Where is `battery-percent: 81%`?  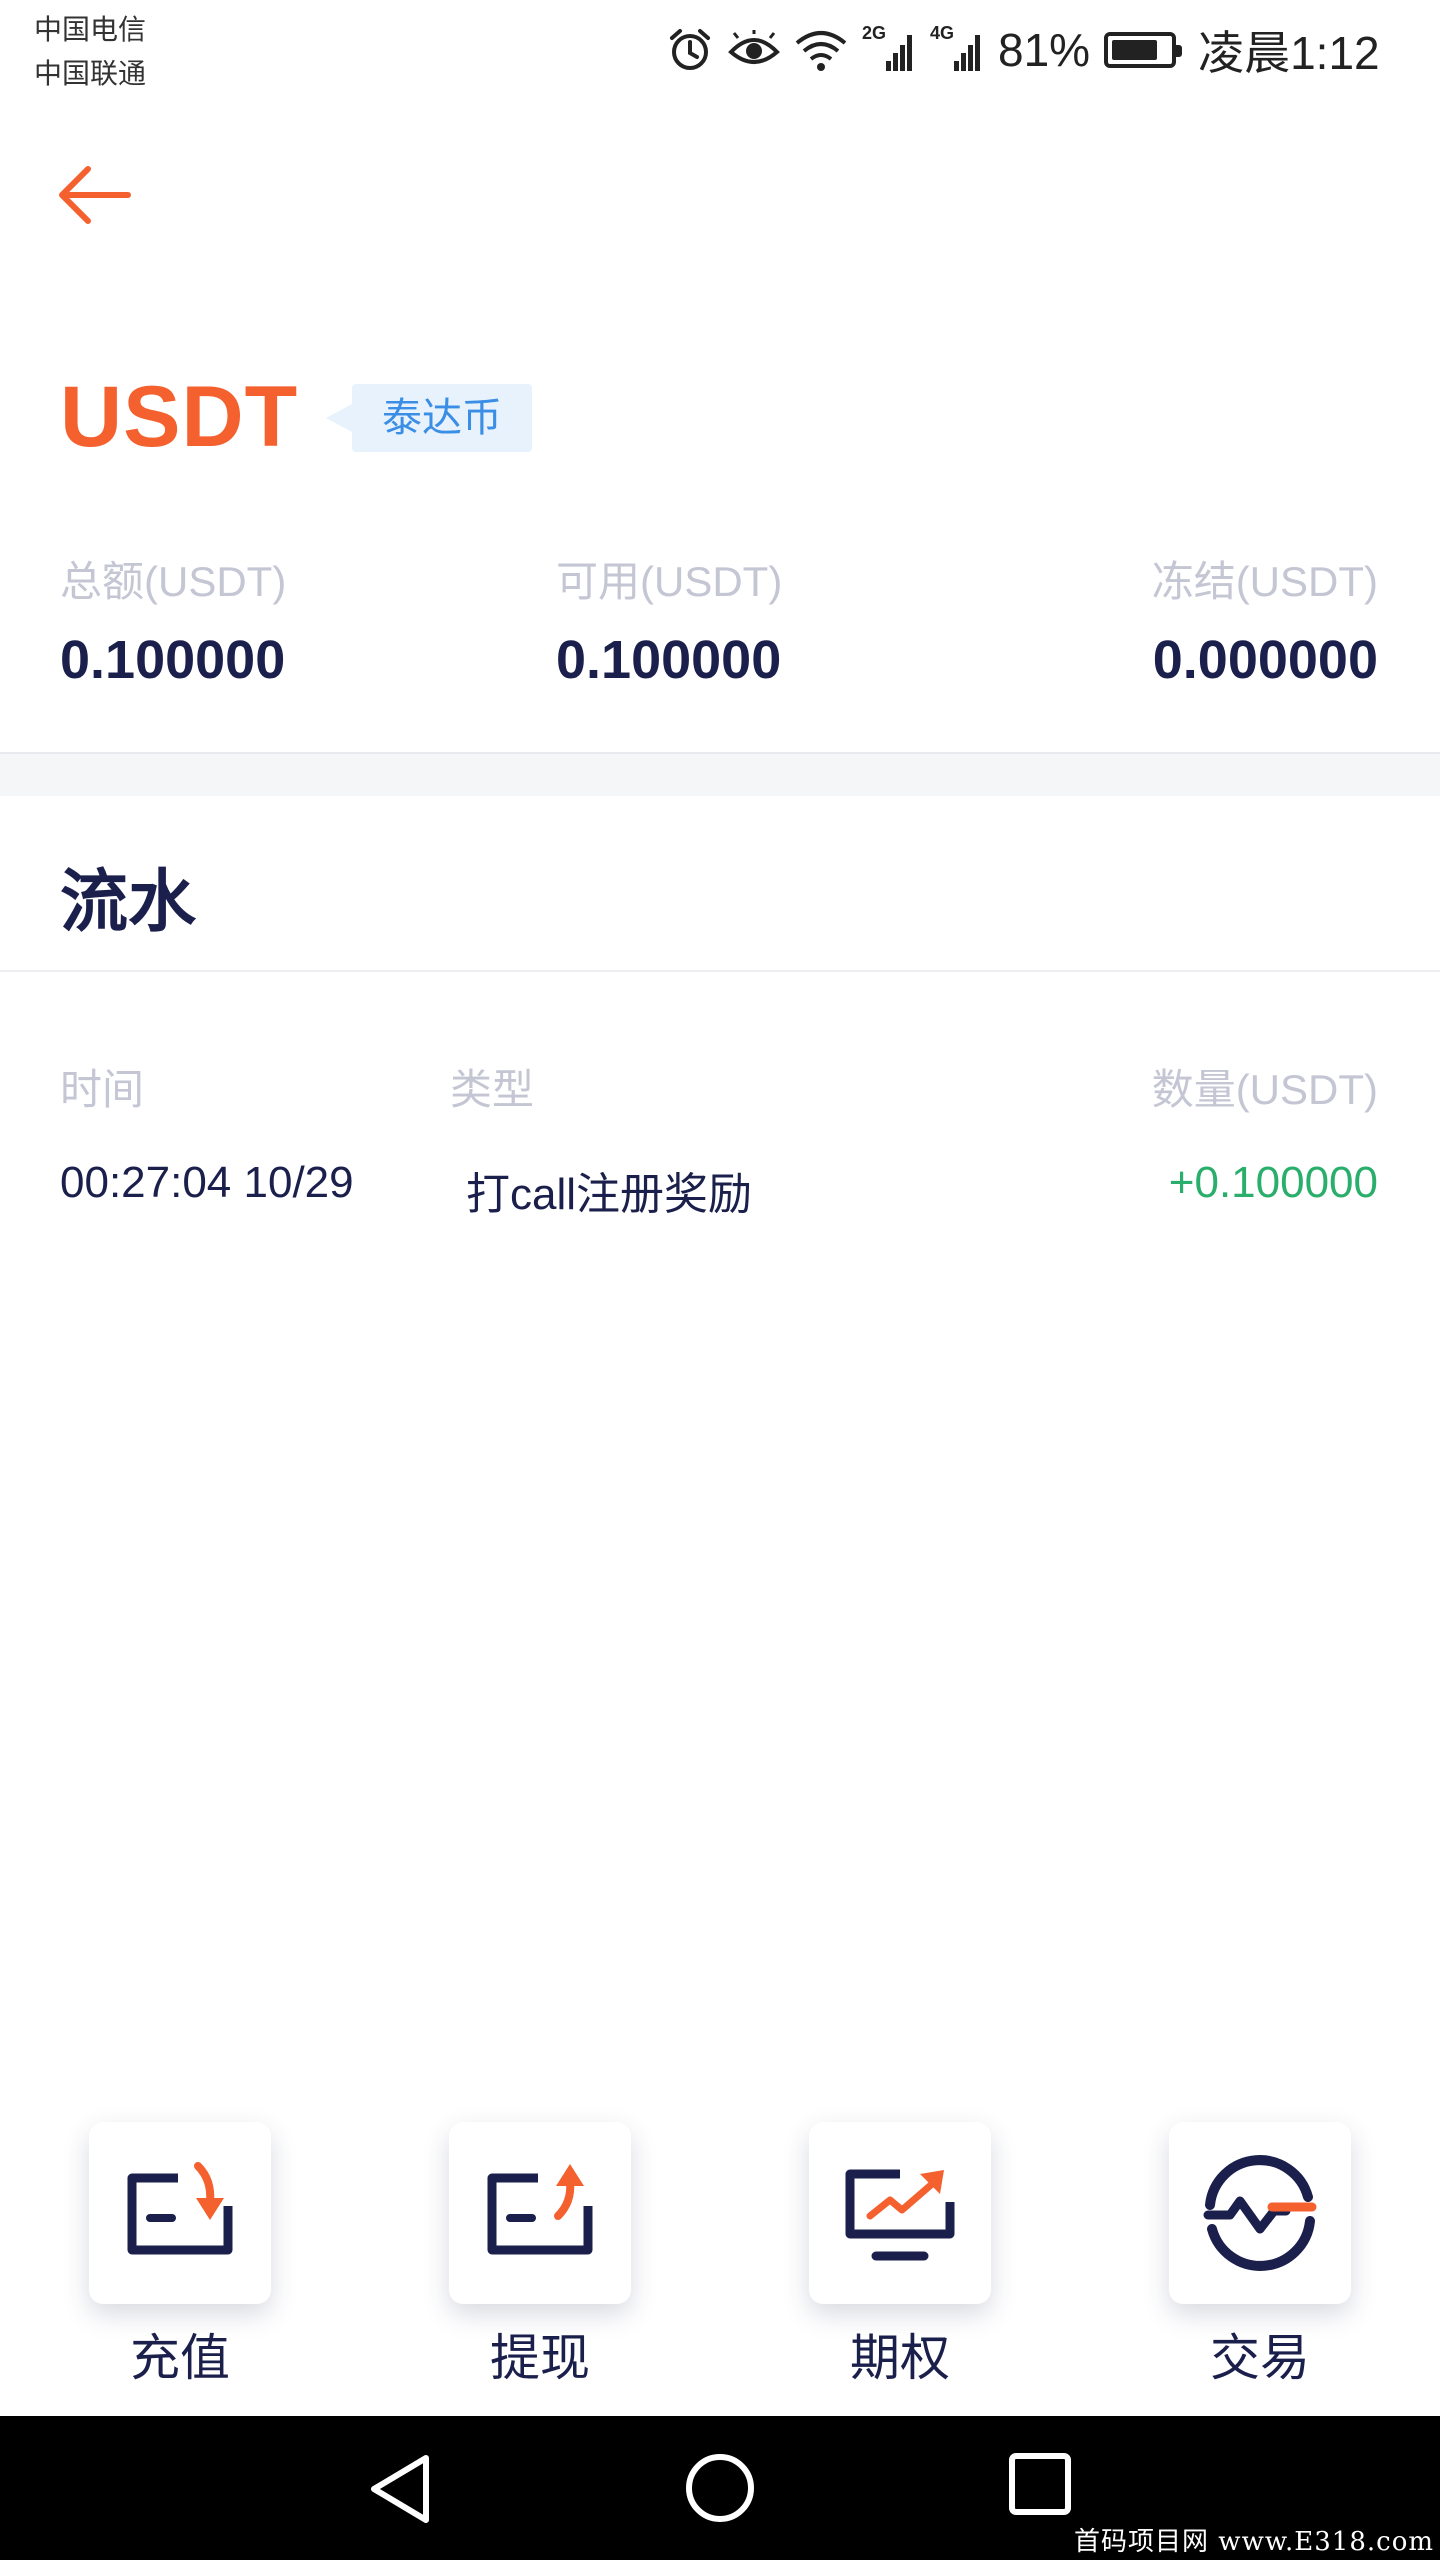 battery-percent: 81% is located at coordinates (1044, 50).